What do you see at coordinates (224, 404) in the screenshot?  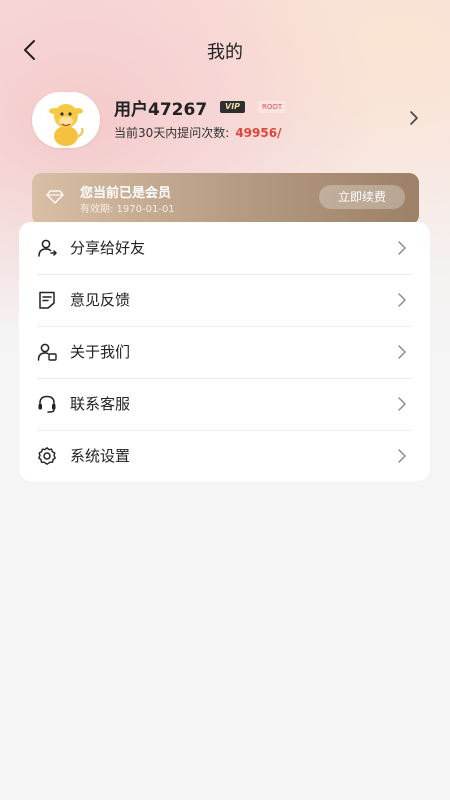 I see `menu-item-customer-service: 联系客服` at bounding box center [224, 404].